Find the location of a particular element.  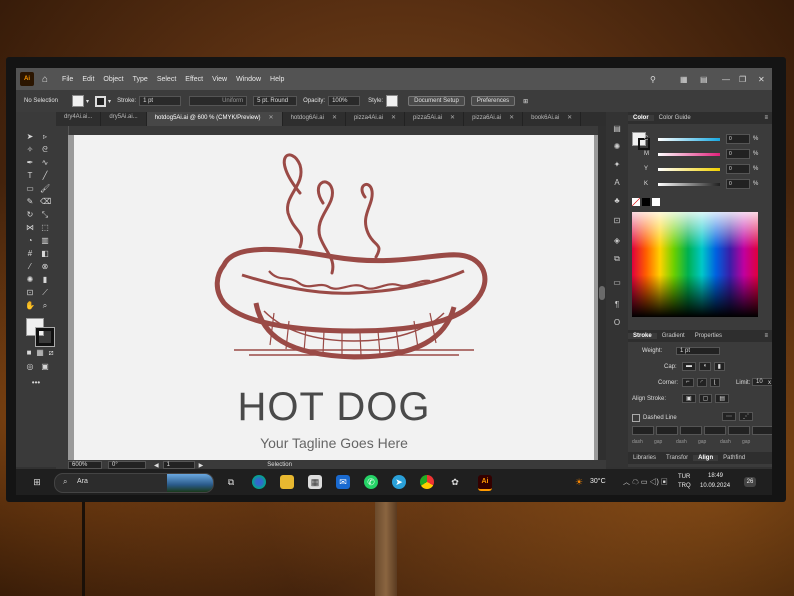

paragraph-icon: ¶ is located at coordinates (617, 305).